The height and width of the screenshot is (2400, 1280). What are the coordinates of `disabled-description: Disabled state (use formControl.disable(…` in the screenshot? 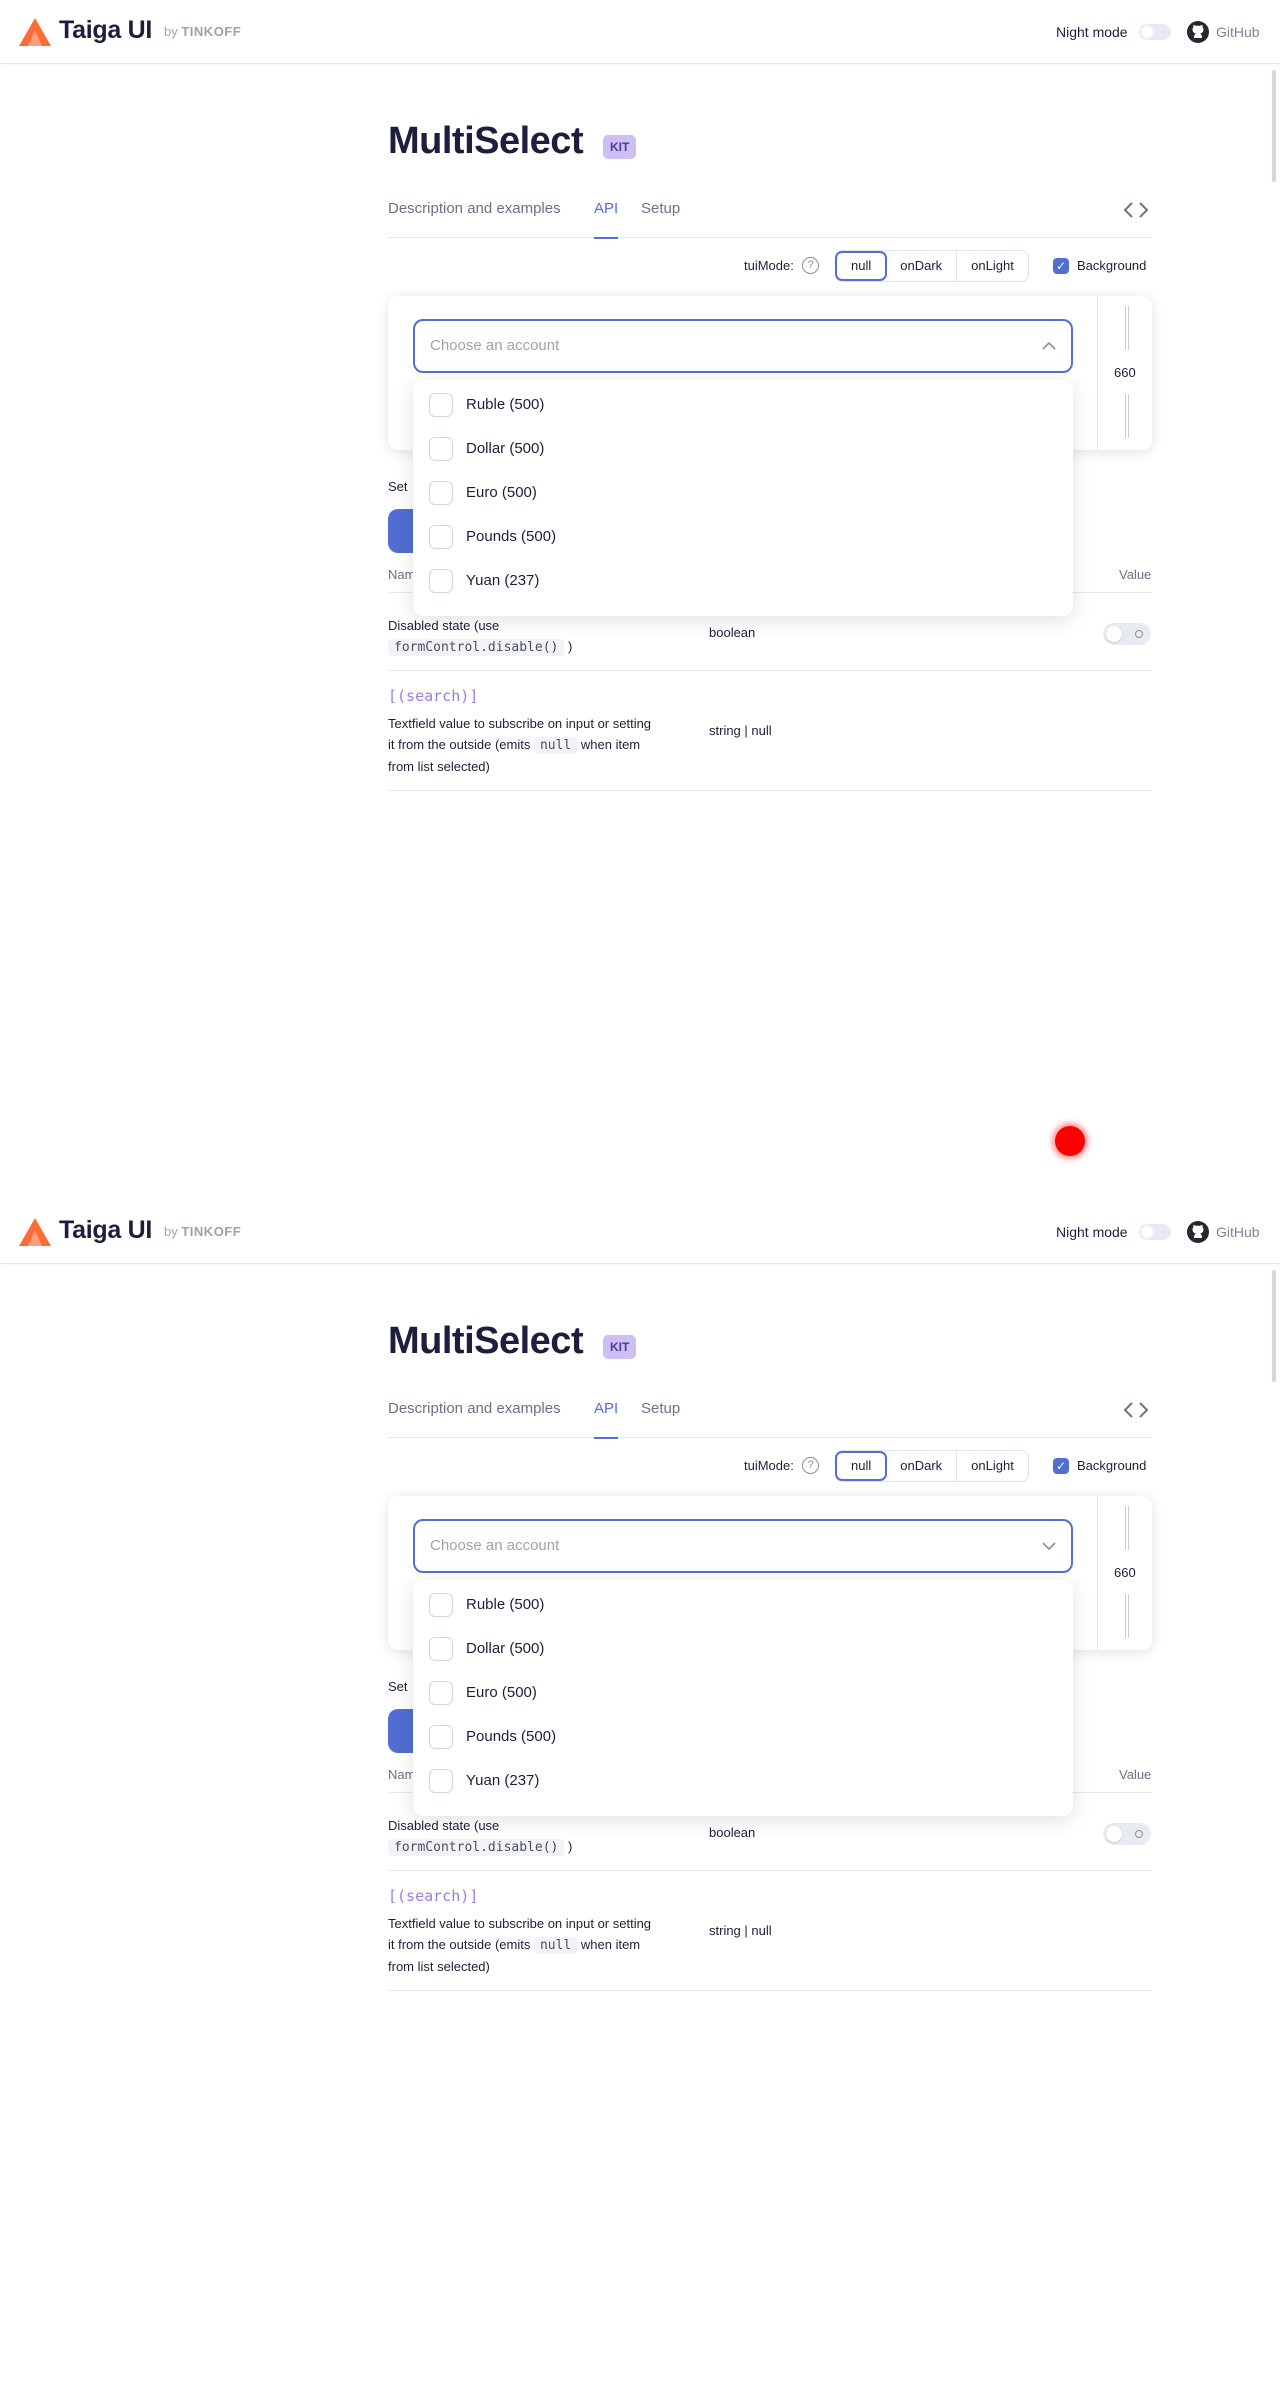 It's located at (480, 1837).